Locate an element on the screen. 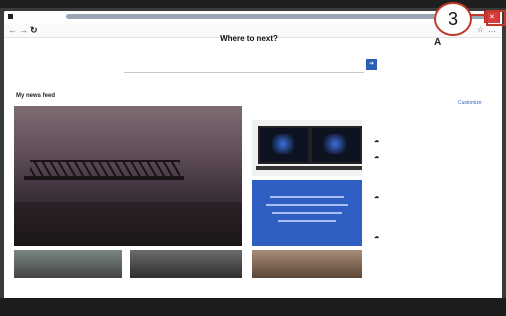 The width and height of the screenshot is (506, 316). search-button: ➜ is located at coordinates (371, 64).